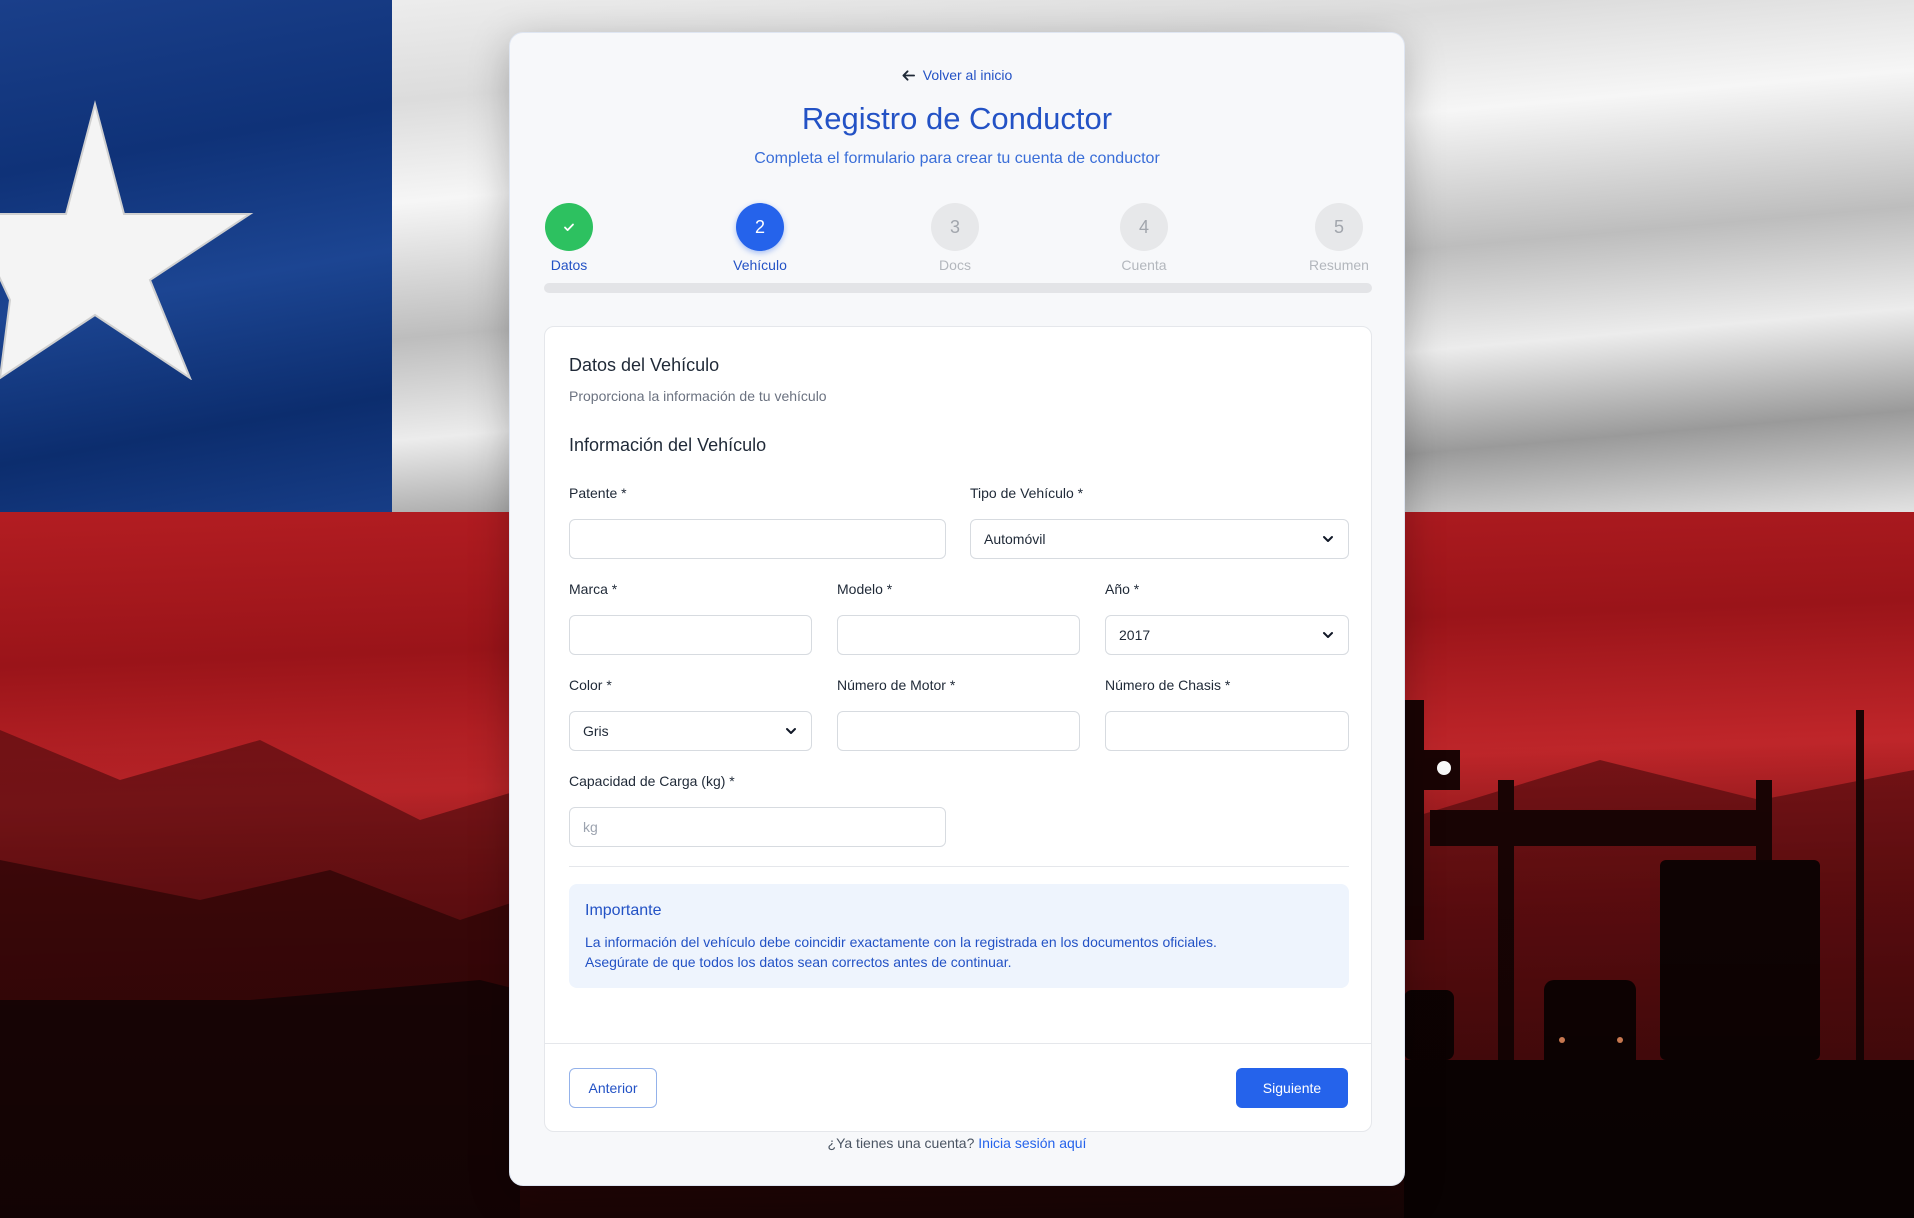 Image resolution: width=1914 pixels, height=1218 pixels. What do you see at coordinates (644, 365) in the screenshot?
I see `panel-title: Datos del Vehículo` at bounding box center [644, 365].